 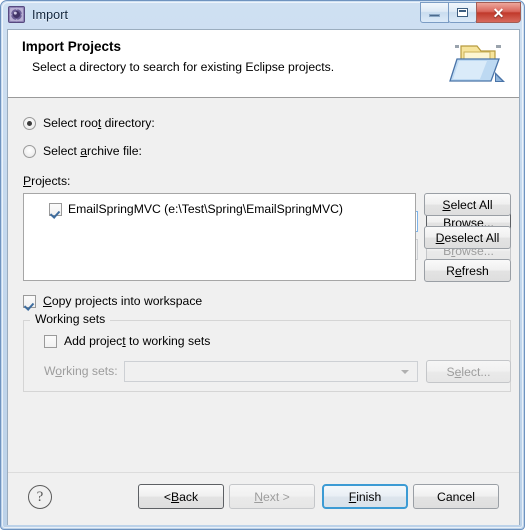 What do you see at coordinates (81, 371) in the screenshot?
I see `working-sets-label: Working sets:` at bounding box center [81, 371].